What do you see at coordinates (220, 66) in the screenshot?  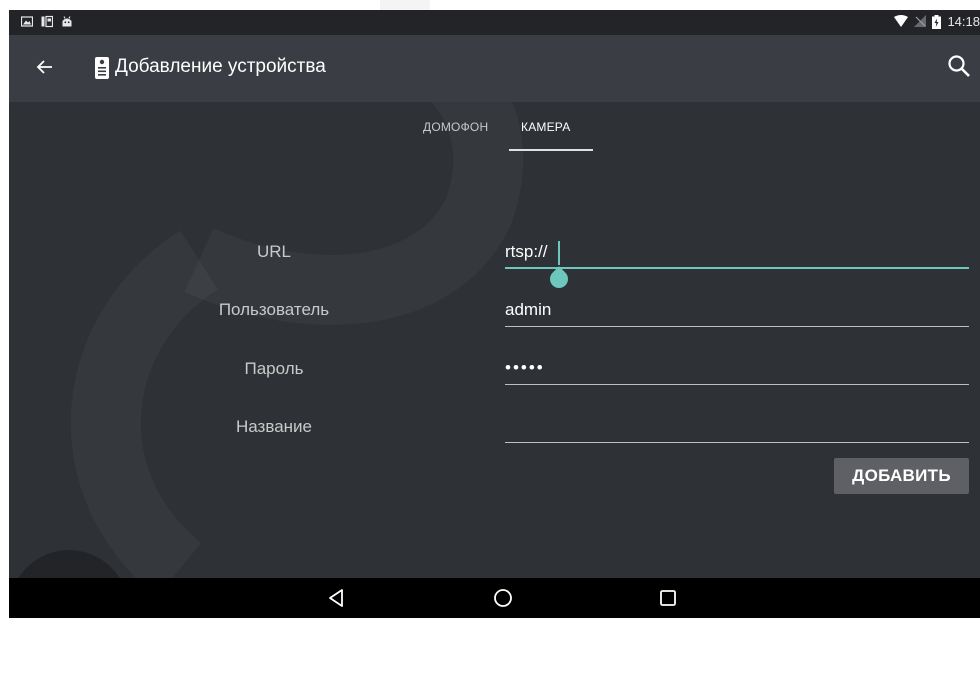 I see `page-title: Добавление устройства` at bounding box center [220, 66].